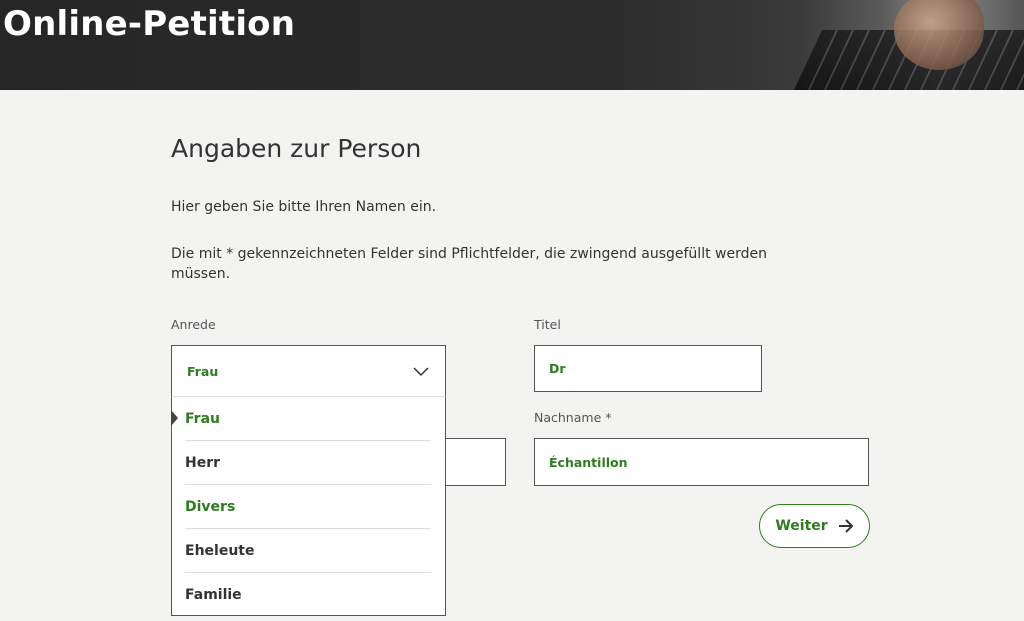 The image size is (1024, 621). Describe the element at coordinates (304, 207) in the screenshot. I see `intro-text: Hier geben Sie bitte Ihren Namen ein.` at that location.